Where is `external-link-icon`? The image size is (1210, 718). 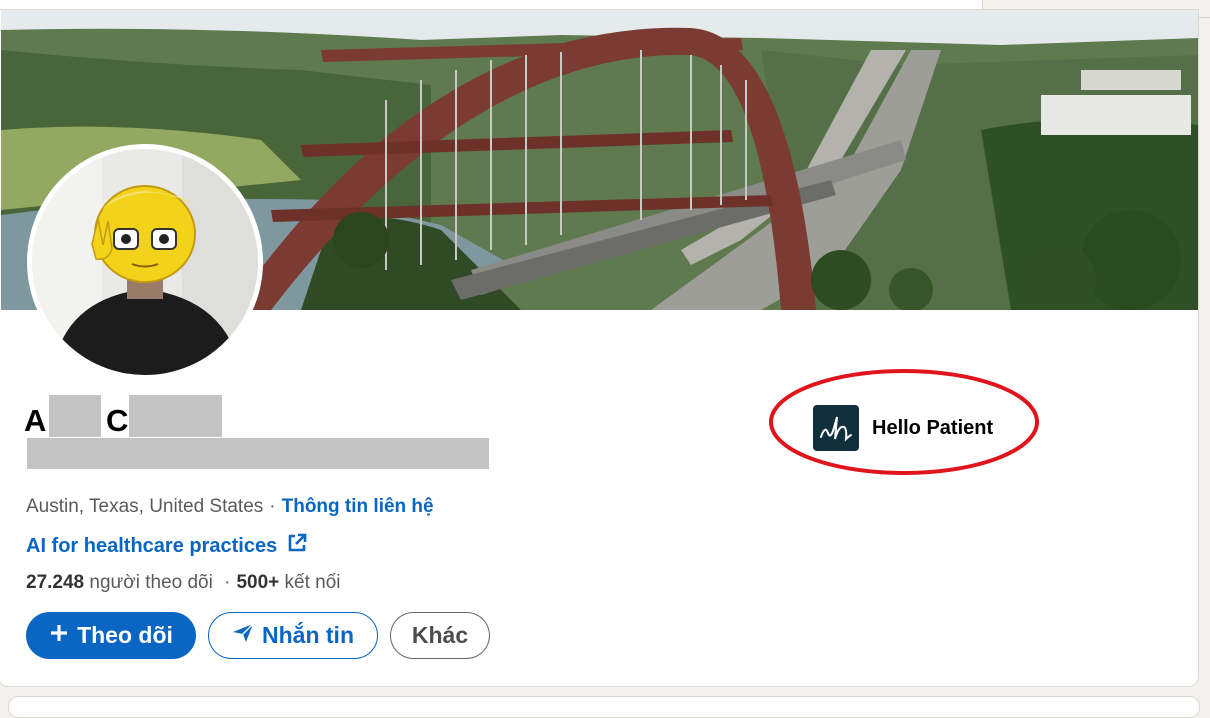
external-link-icon is located at coordinates (297, 546).